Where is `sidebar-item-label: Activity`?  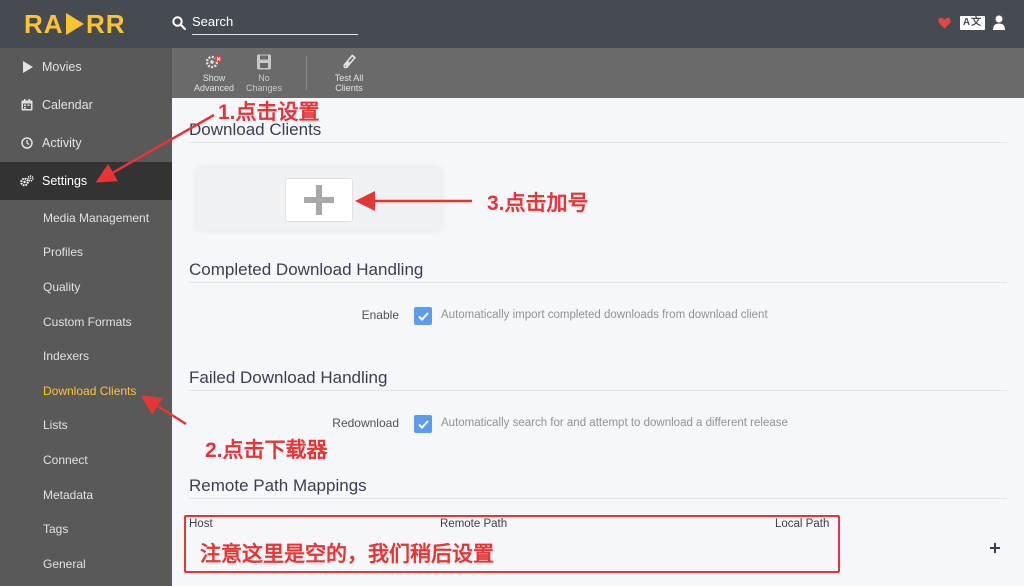
sidebar-item-label: Activity is located at coordinates (62, 143).